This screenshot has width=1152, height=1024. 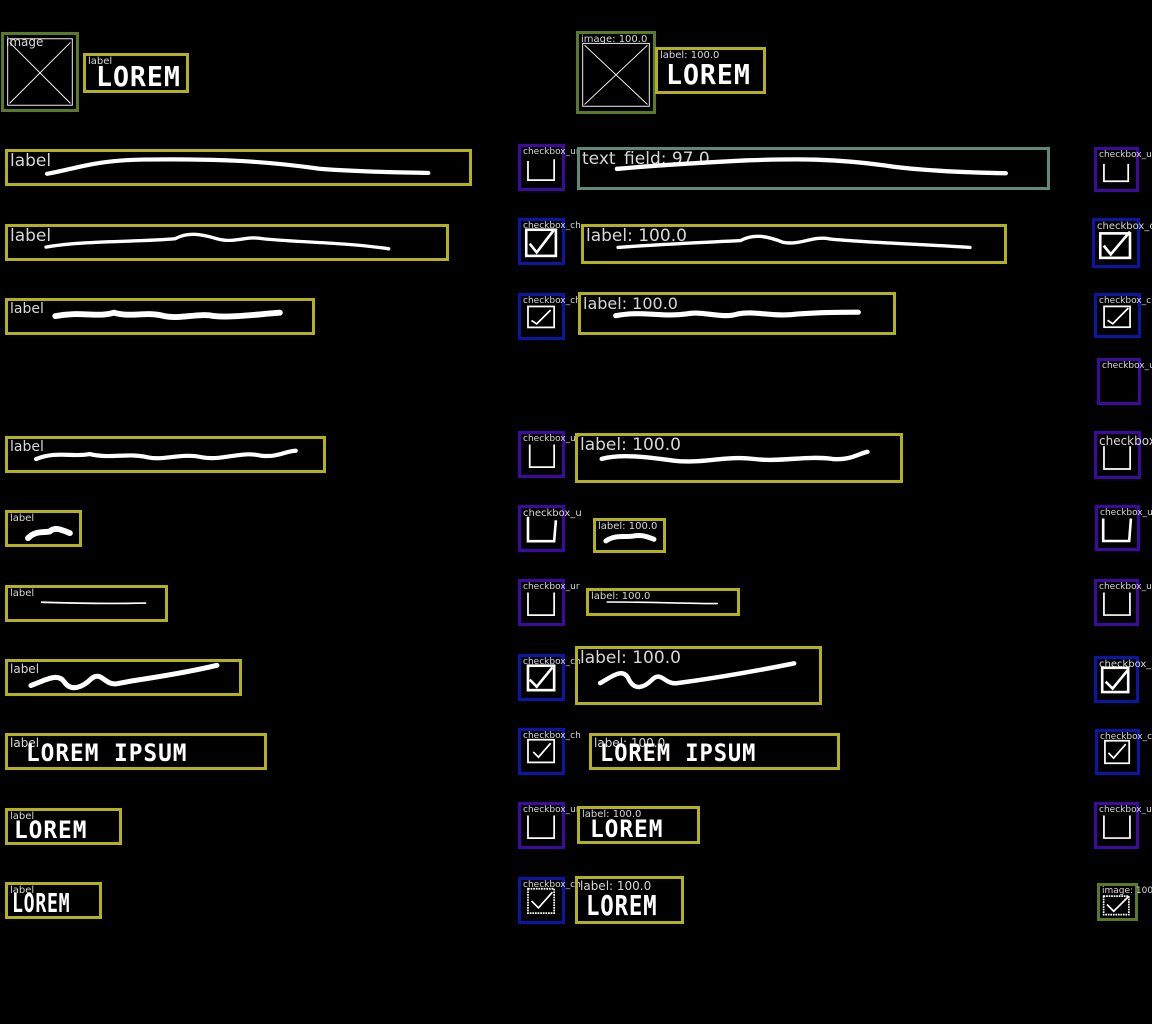 I want to click on label-box: label: 100.0 LOREM IPSUM, so click(x=714, y=751).